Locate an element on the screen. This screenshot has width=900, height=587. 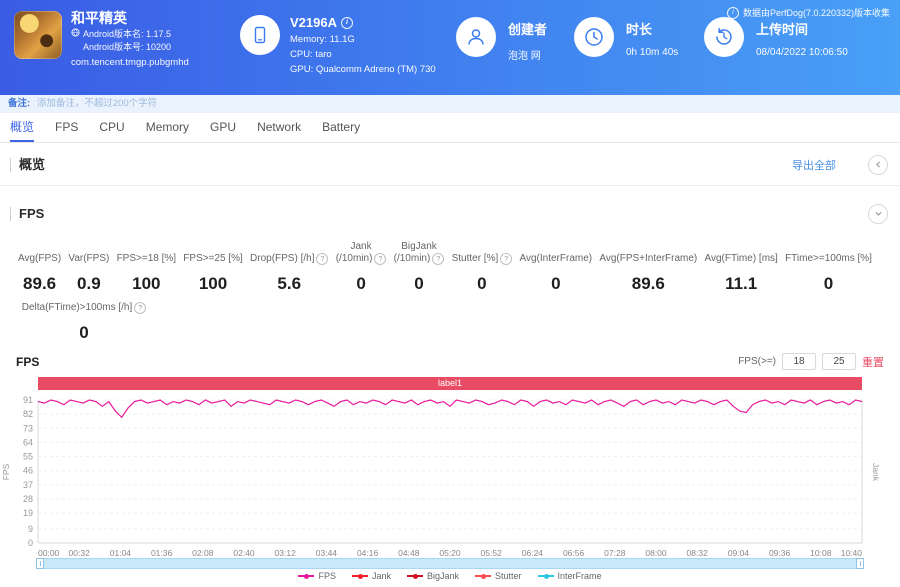
section-divider is located at coordinates (450, 185).